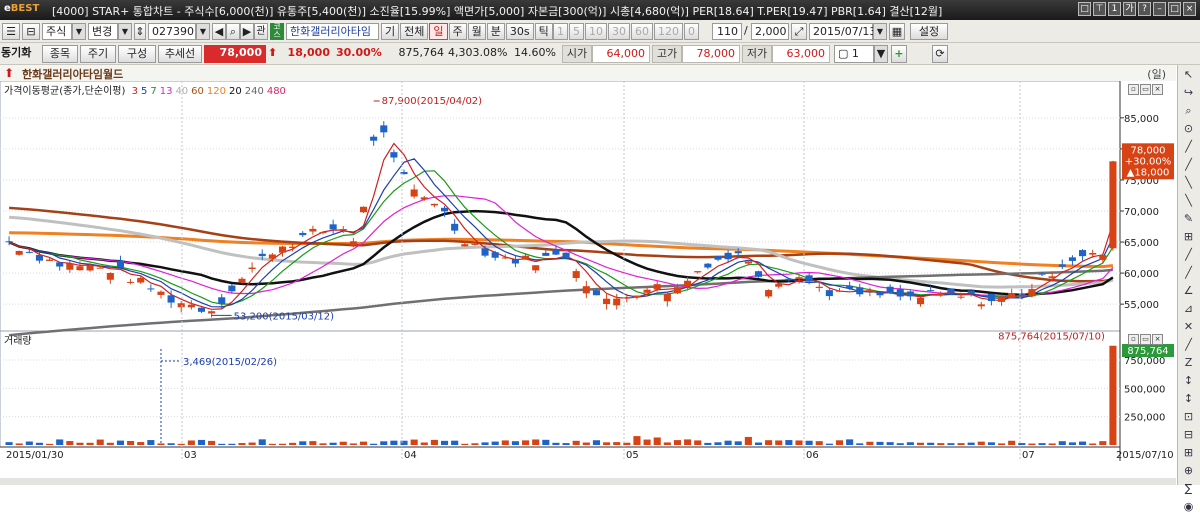 The image size is (1200, 515). What do you see at coordinates (519, 31) in the screenshot?
I see `period-button-6: 30s` at bounding box center [519, 31].